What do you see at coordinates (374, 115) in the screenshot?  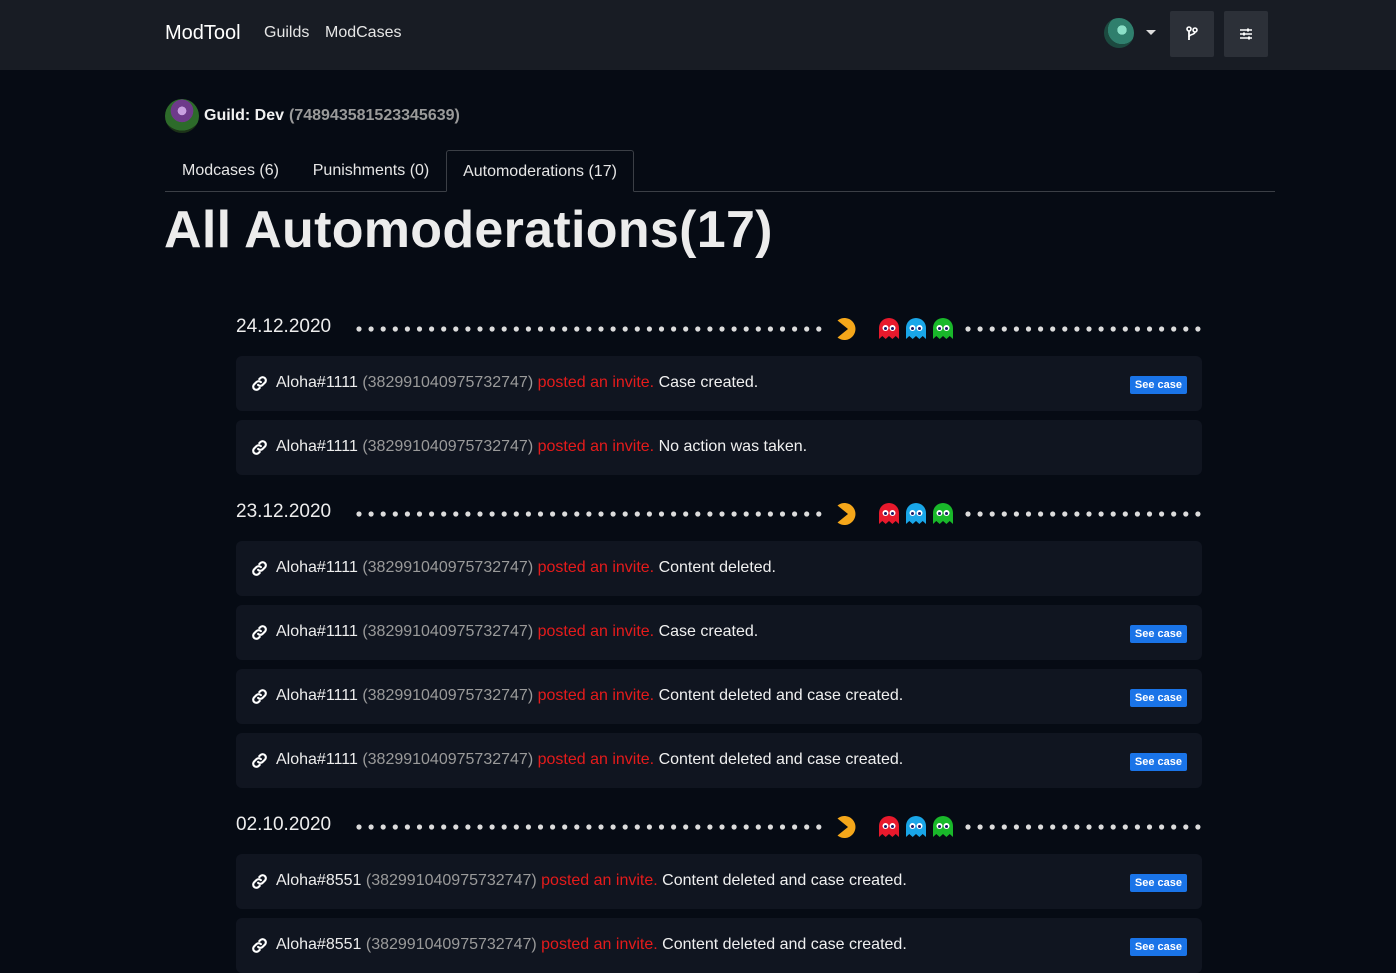 I see `guild-id: (748943581523345639)` at bounding box center [374, 115].